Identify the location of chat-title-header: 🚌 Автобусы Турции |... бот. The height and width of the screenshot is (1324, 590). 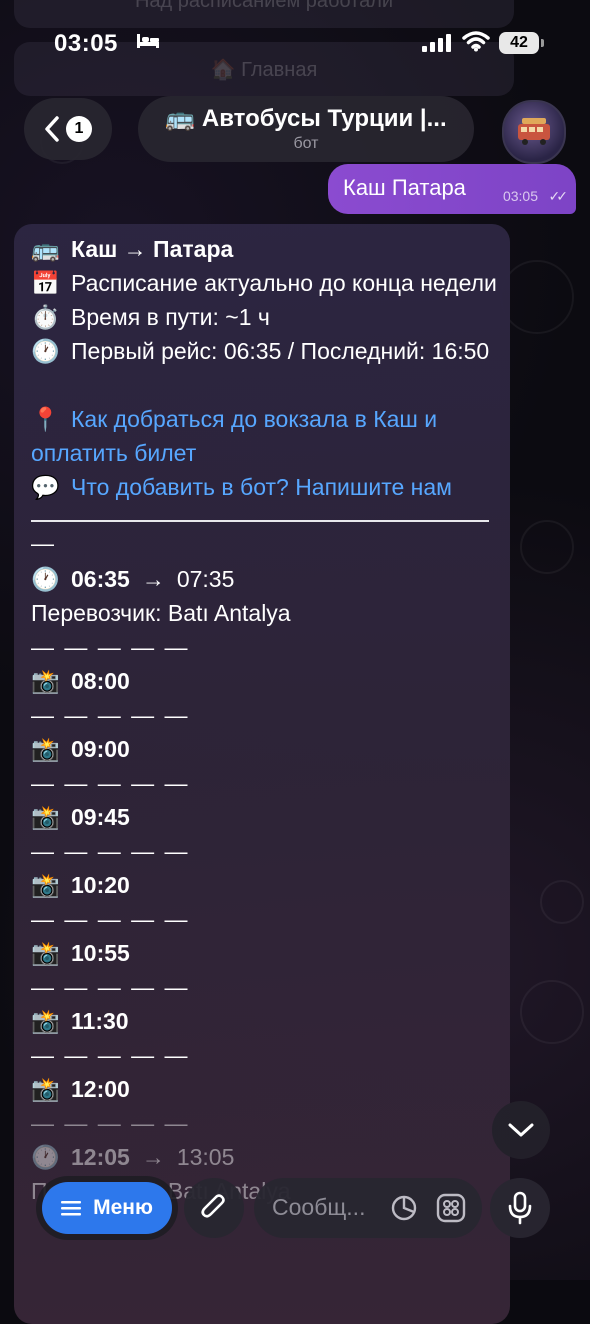
(306, 129).